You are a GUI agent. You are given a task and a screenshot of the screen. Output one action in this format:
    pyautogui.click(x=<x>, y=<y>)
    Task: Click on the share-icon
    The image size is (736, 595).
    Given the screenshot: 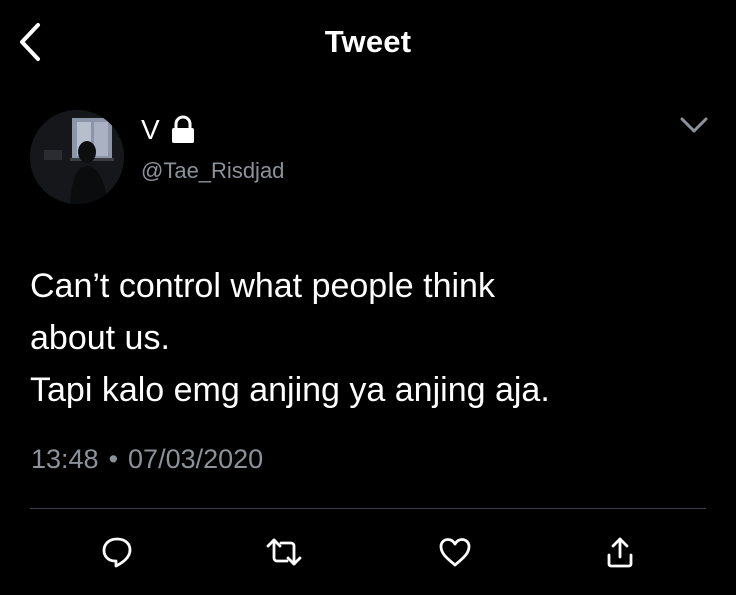 What is the action you would take?
    pyautogui.click(x=620, y=552)
    